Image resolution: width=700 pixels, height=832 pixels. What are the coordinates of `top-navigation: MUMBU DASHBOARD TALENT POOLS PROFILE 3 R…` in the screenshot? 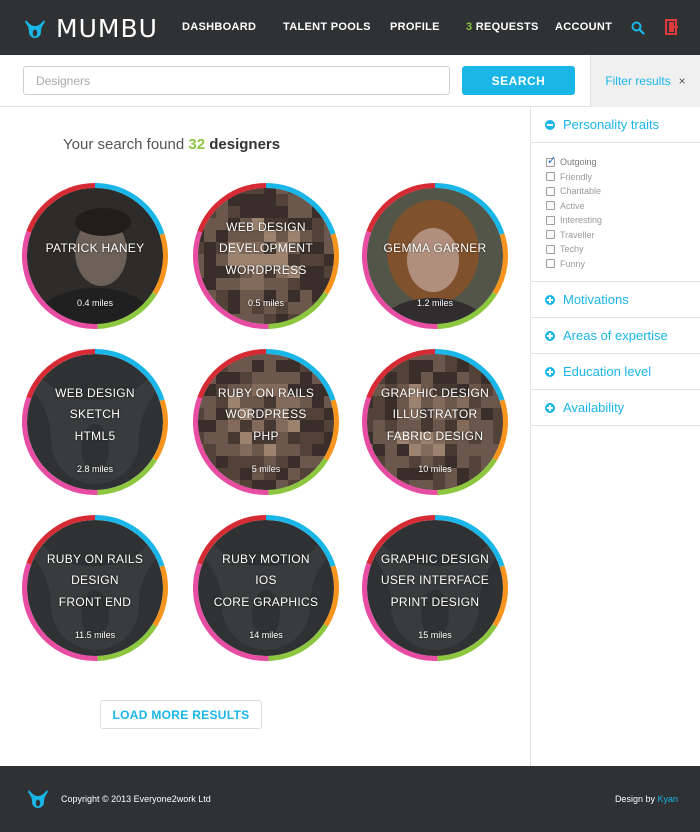 It's located at (350, 27).